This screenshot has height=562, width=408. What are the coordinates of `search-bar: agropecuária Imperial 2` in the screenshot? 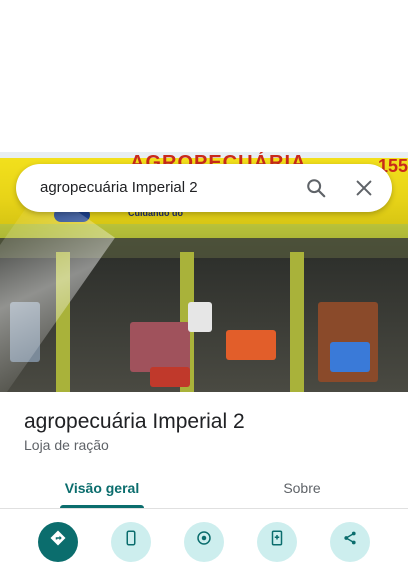 It's located at (204, 188).